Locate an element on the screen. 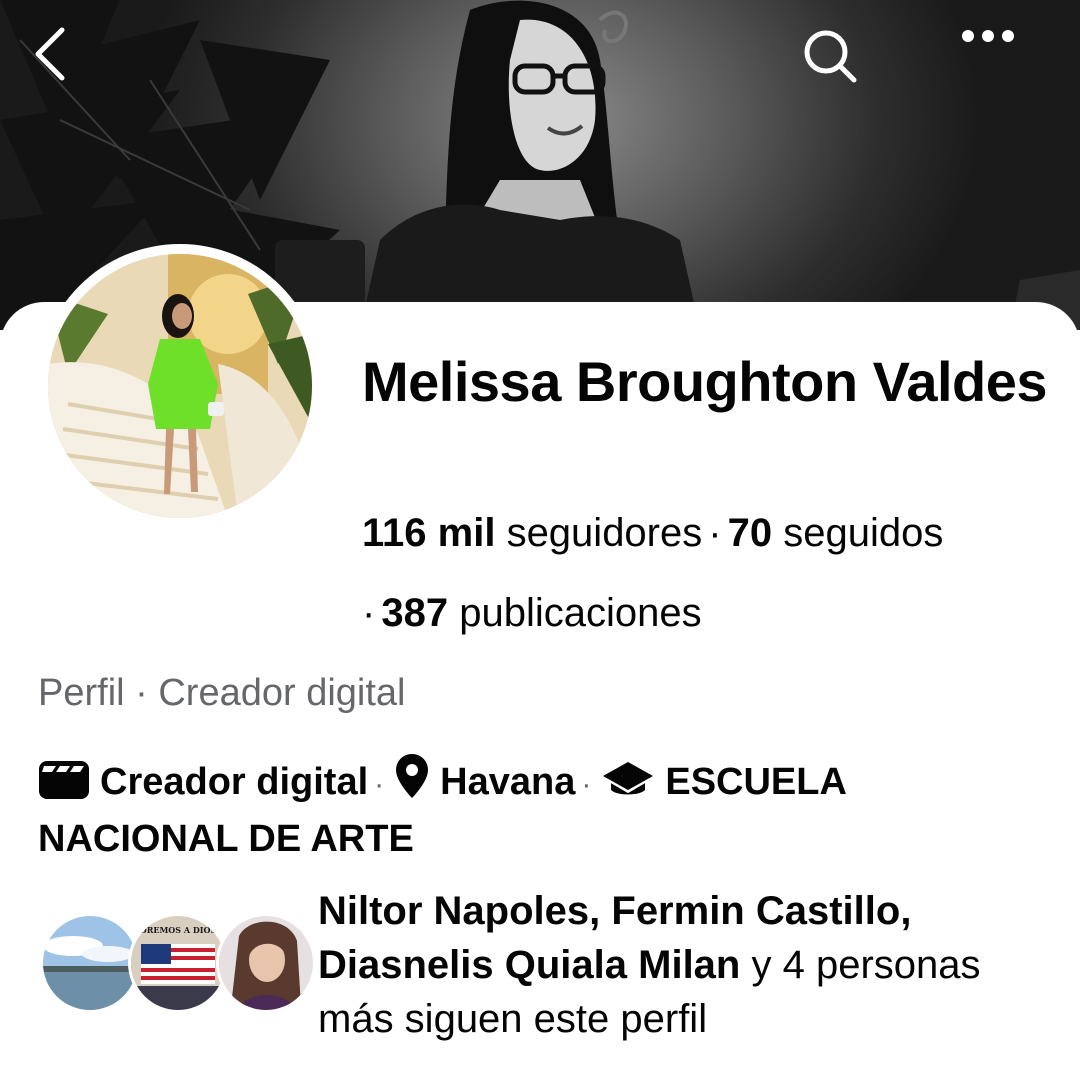 Image resolution: width=1080 pixels, height=1080 pixels. following-label: seguidos is located at coordinates (863, 533).